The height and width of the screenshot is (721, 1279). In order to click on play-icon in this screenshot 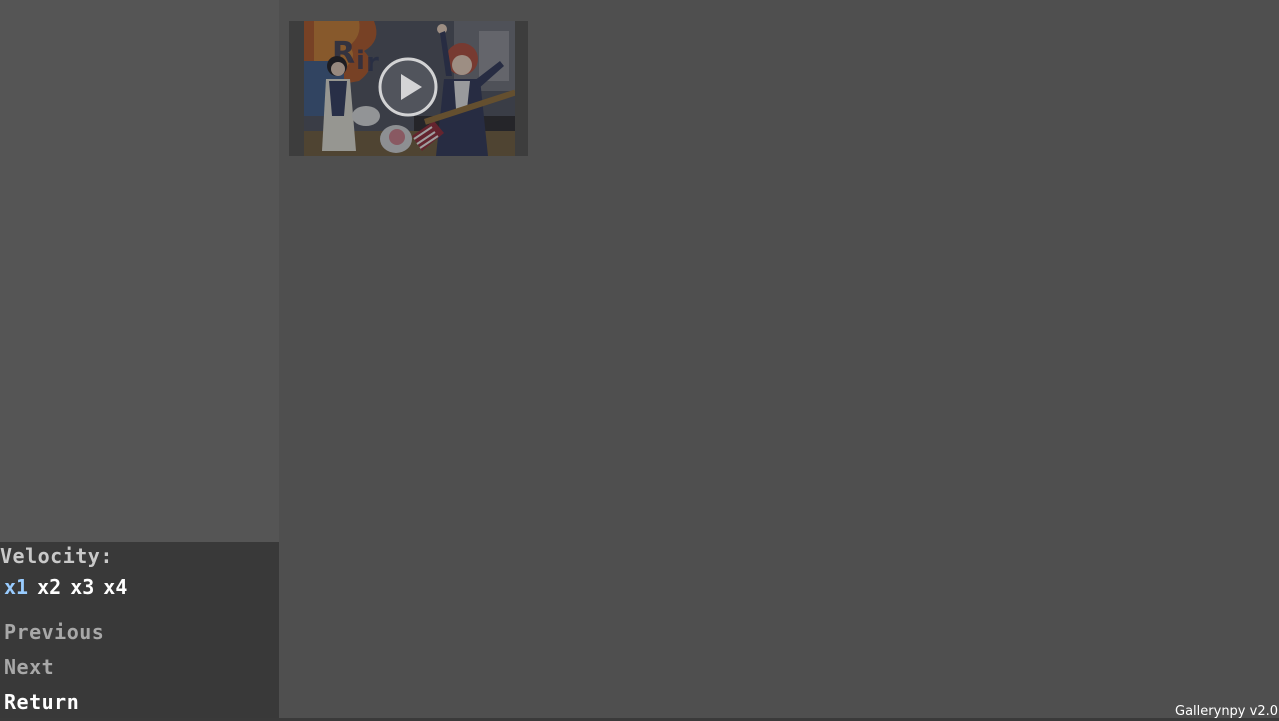, I will do `click(408, 87)`.